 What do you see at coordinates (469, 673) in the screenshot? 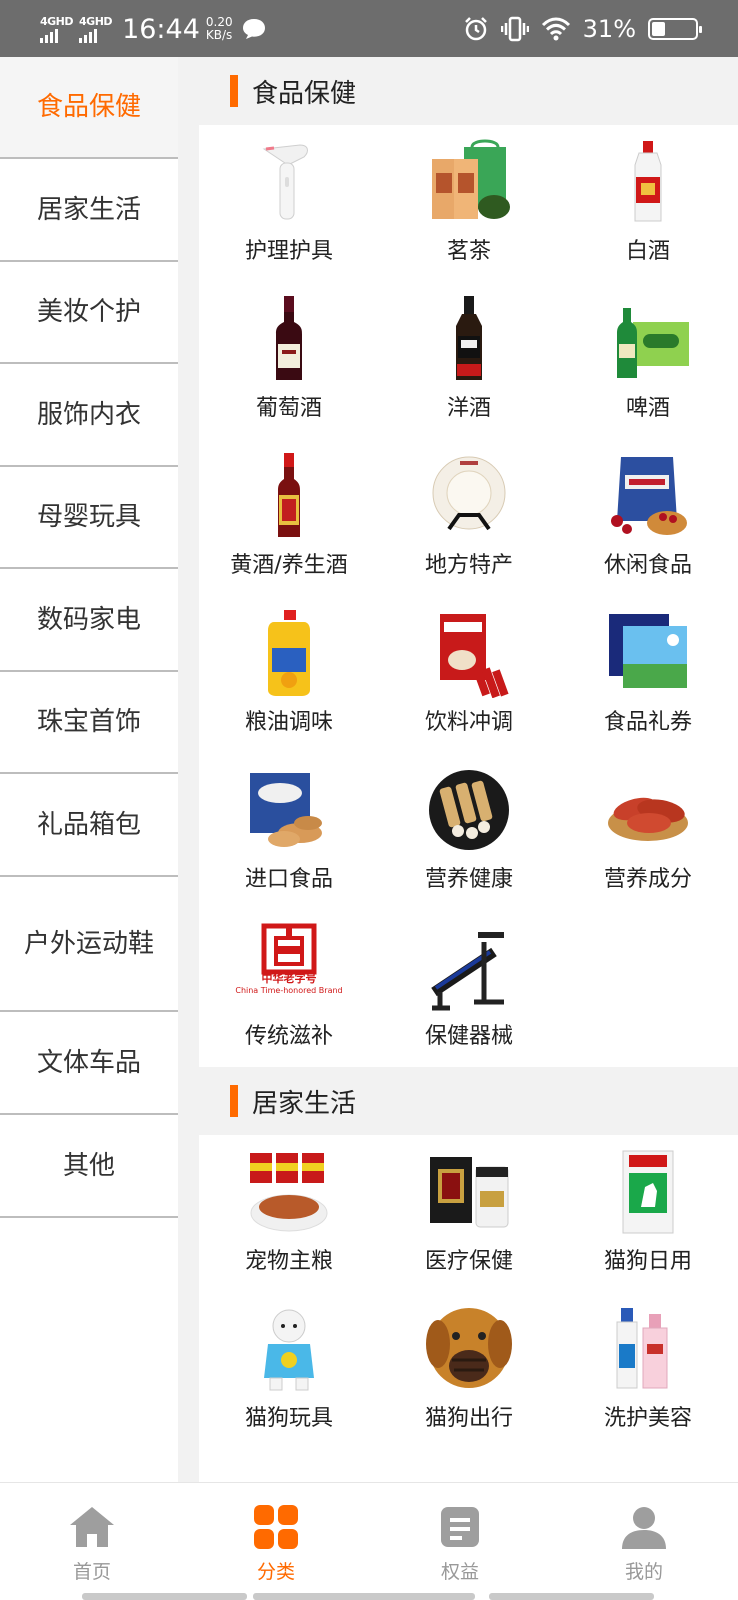
I see `category-tile: 饮料冲调` at bounding box center [469, 673].